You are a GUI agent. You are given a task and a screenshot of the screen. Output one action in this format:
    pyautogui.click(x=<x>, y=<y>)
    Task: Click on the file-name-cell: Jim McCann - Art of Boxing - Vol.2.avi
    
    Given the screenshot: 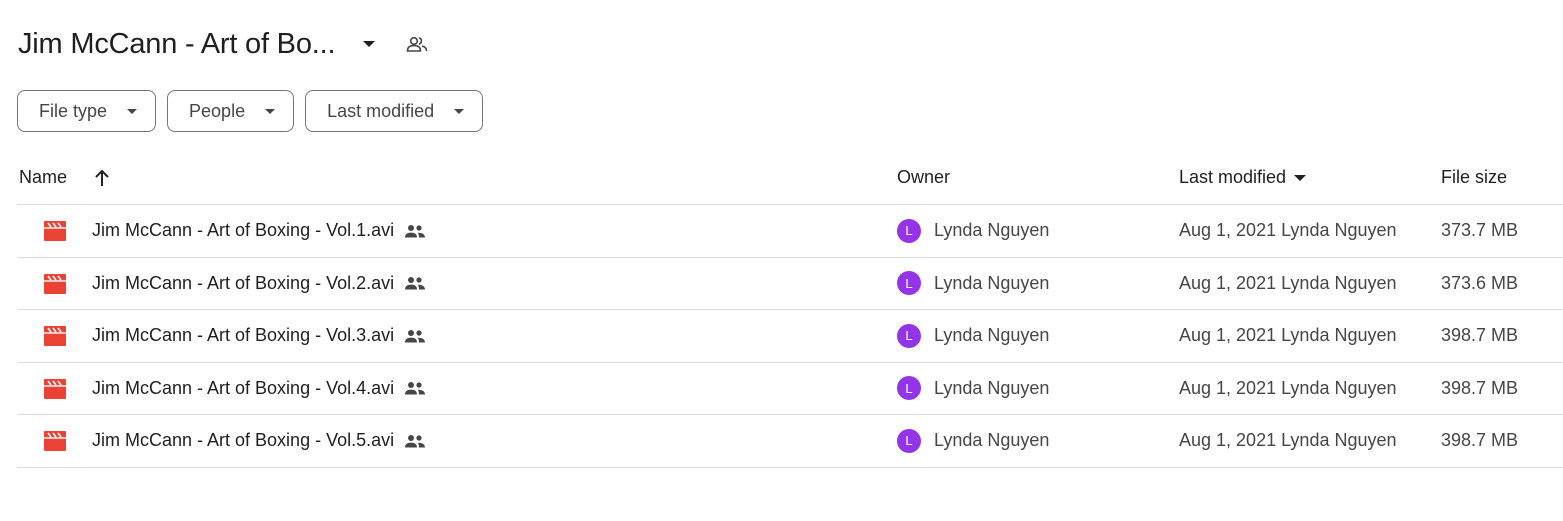 What is the action you would take?
    pyautogui.click(x=259, y=284)
    